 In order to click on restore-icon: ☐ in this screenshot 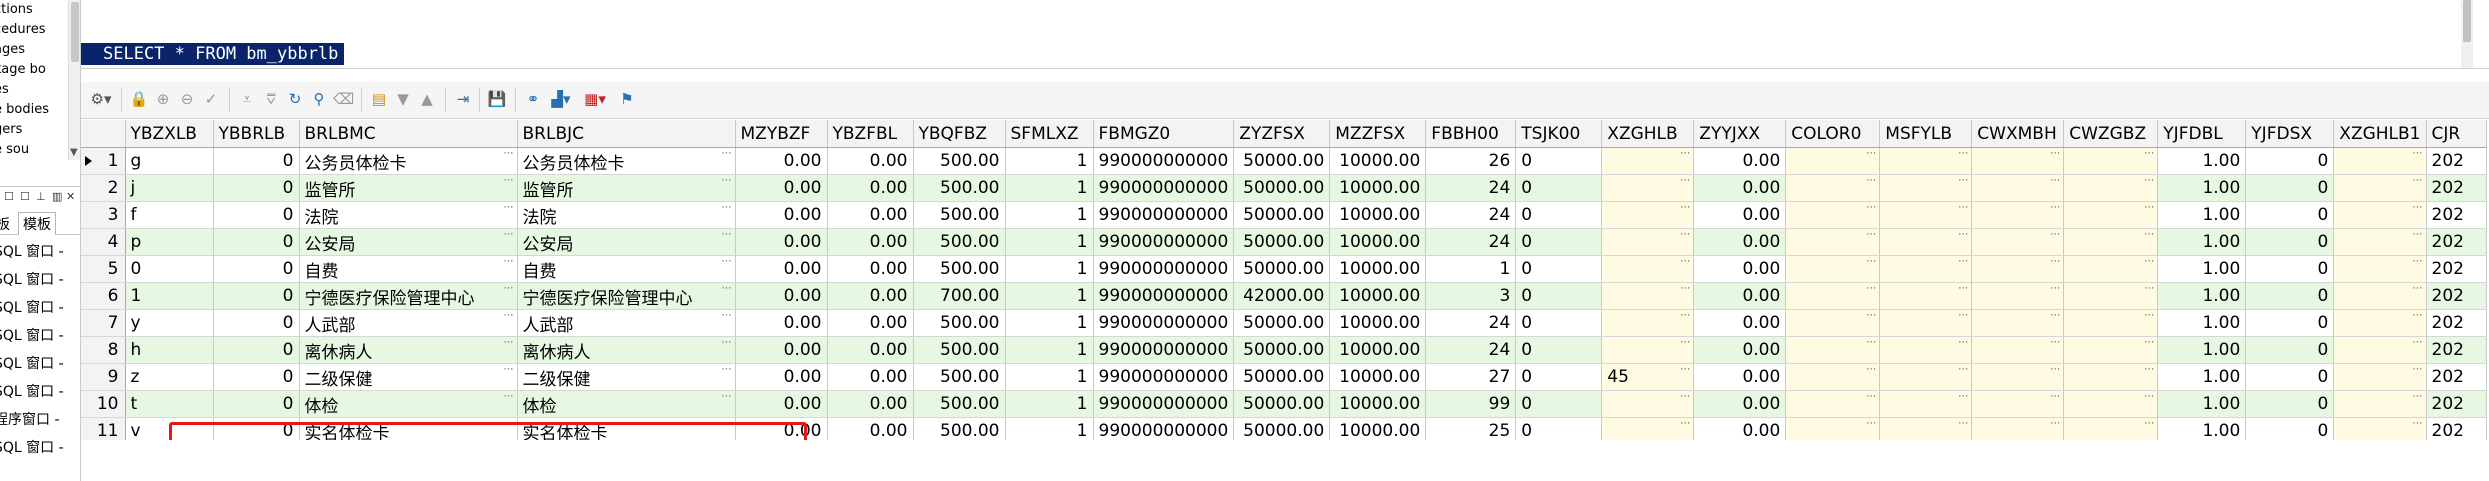, I will do `click(9, 196)`.